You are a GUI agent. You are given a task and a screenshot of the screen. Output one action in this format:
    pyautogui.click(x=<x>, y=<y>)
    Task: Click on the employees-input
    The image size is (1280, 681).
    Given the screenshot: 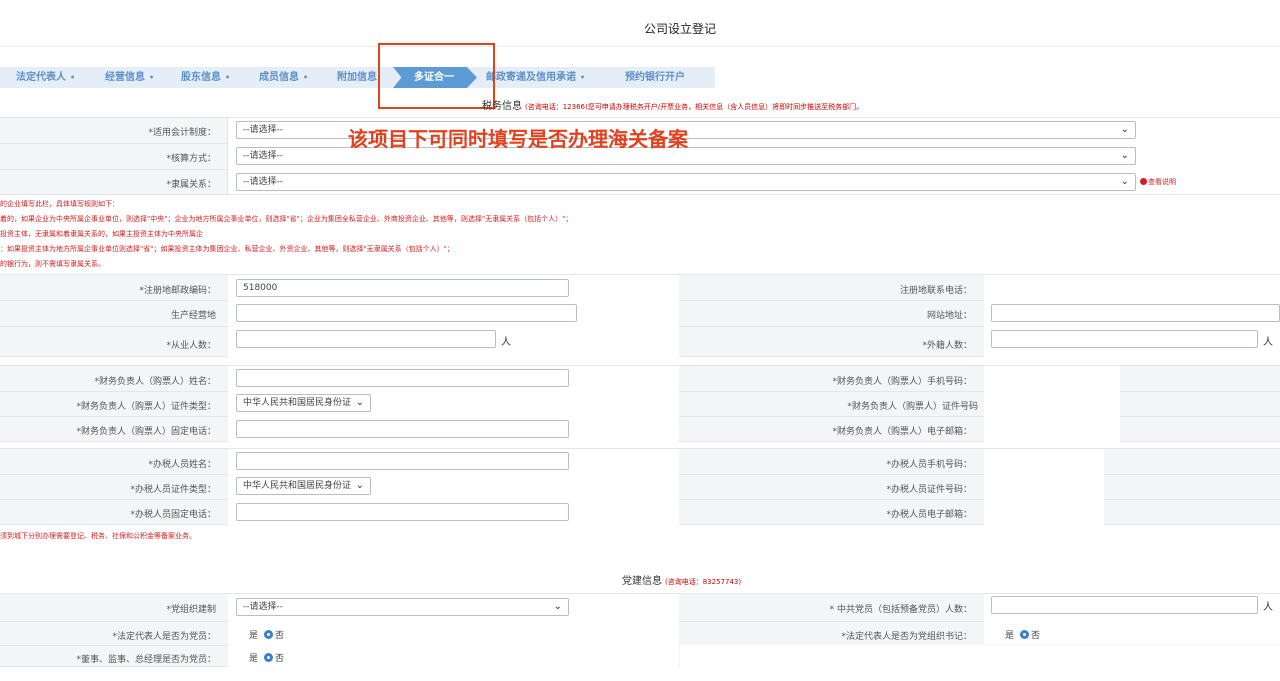 What is the action you would take?
    pyautogui.click(x=366, y=339)
    